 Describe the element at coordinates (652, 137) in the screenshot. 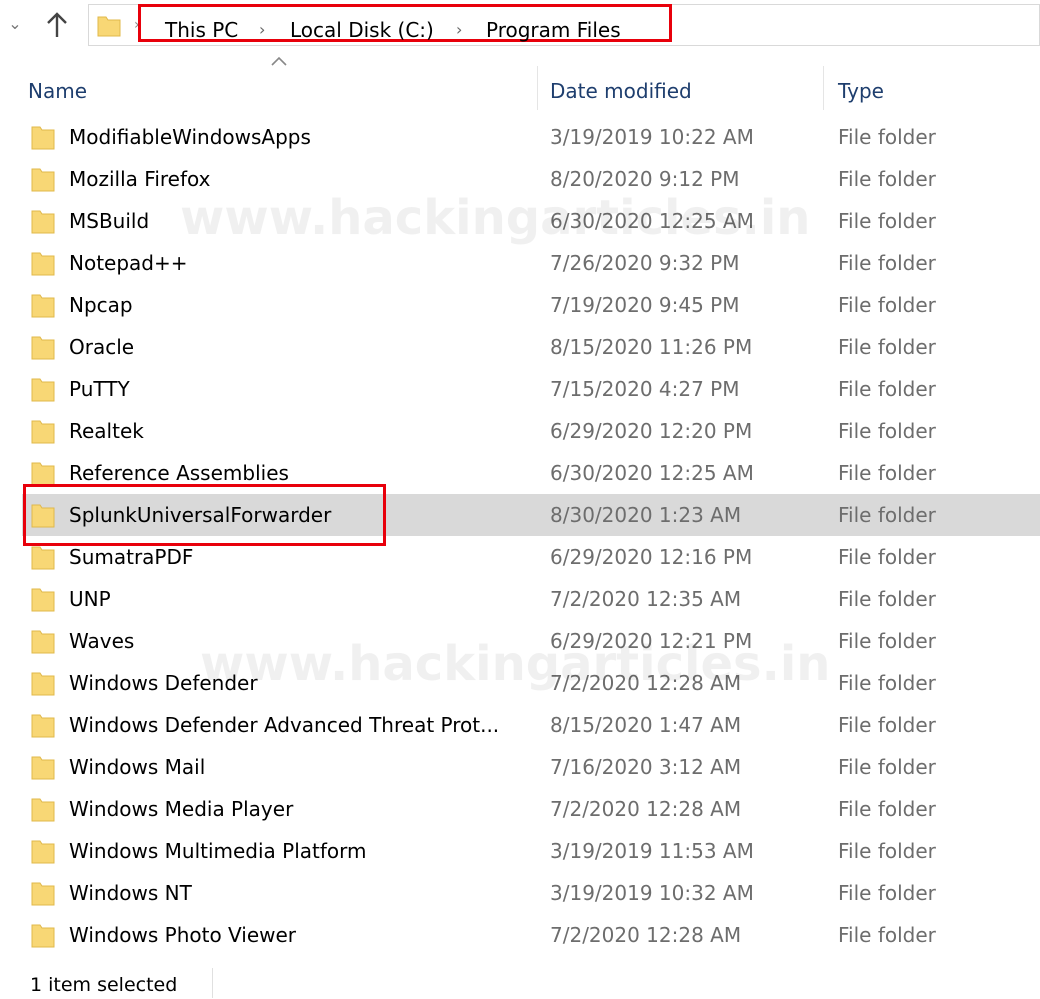

I see `date-modified: 3/19/2019 10:22 AM` at that location.